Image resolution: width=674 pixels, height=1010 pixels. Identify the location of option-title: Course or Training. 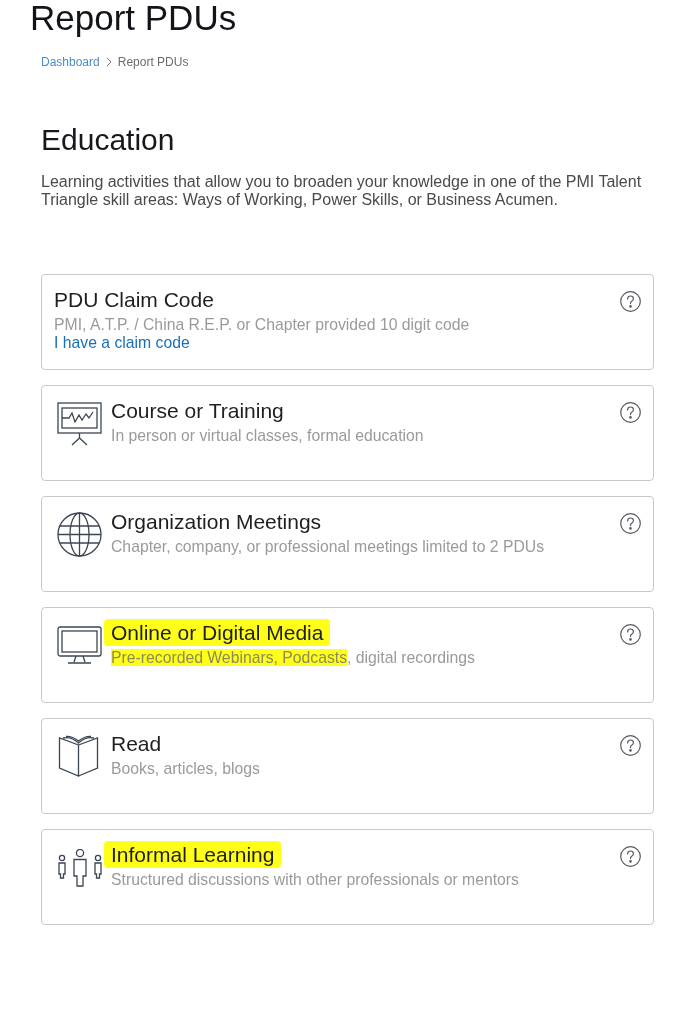
(197, 410).